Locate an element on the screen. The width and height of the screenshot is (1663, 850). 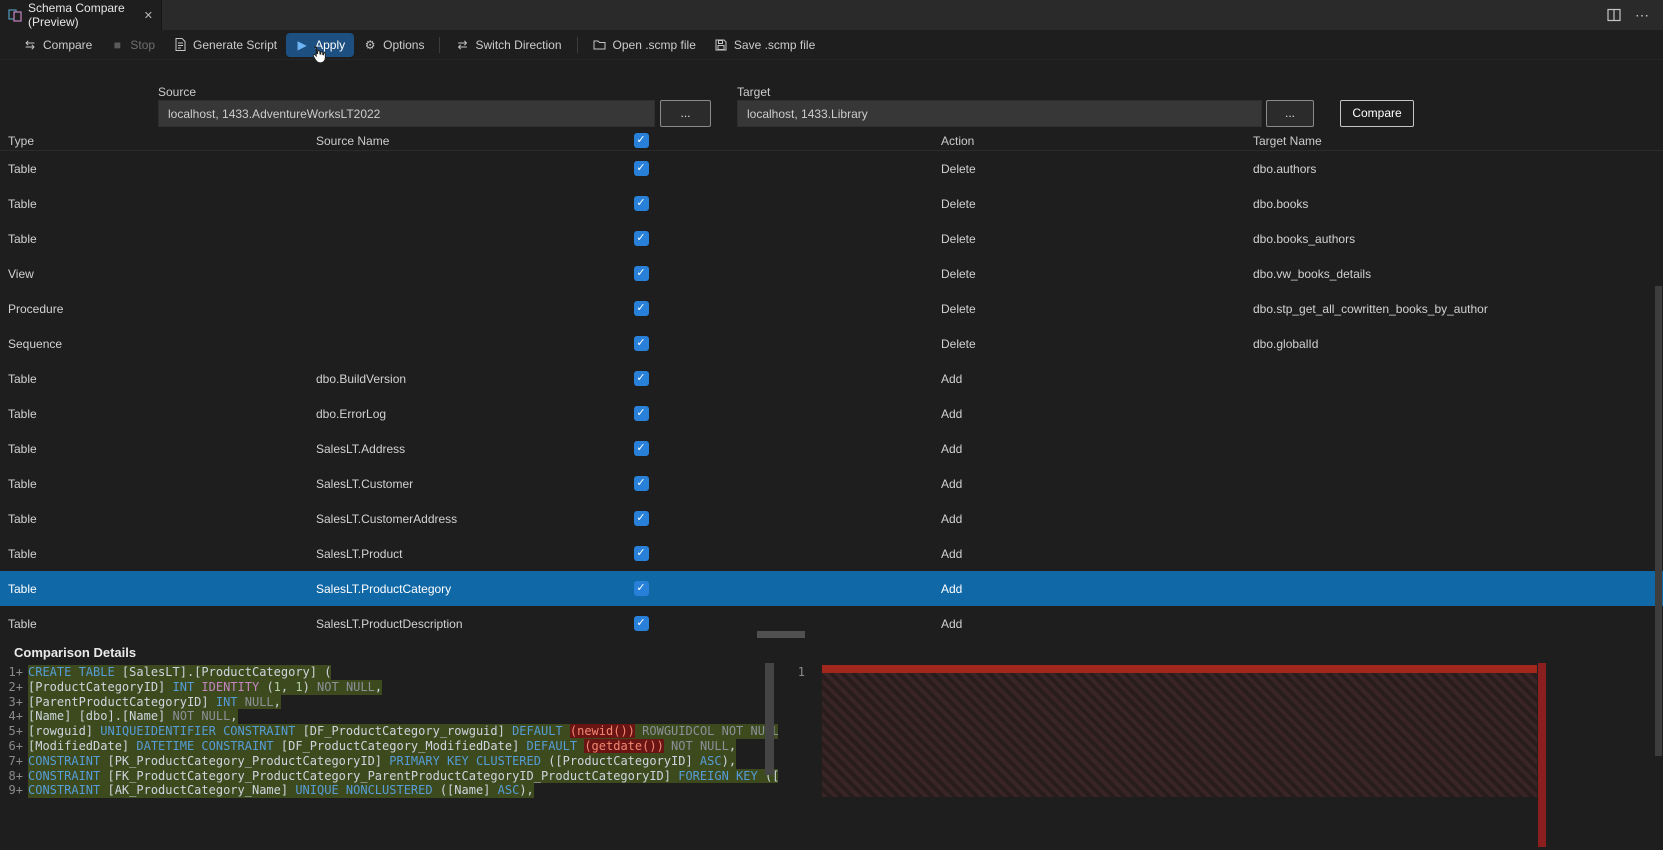
stop-icon: ■ is located at coordinates (117, 44).